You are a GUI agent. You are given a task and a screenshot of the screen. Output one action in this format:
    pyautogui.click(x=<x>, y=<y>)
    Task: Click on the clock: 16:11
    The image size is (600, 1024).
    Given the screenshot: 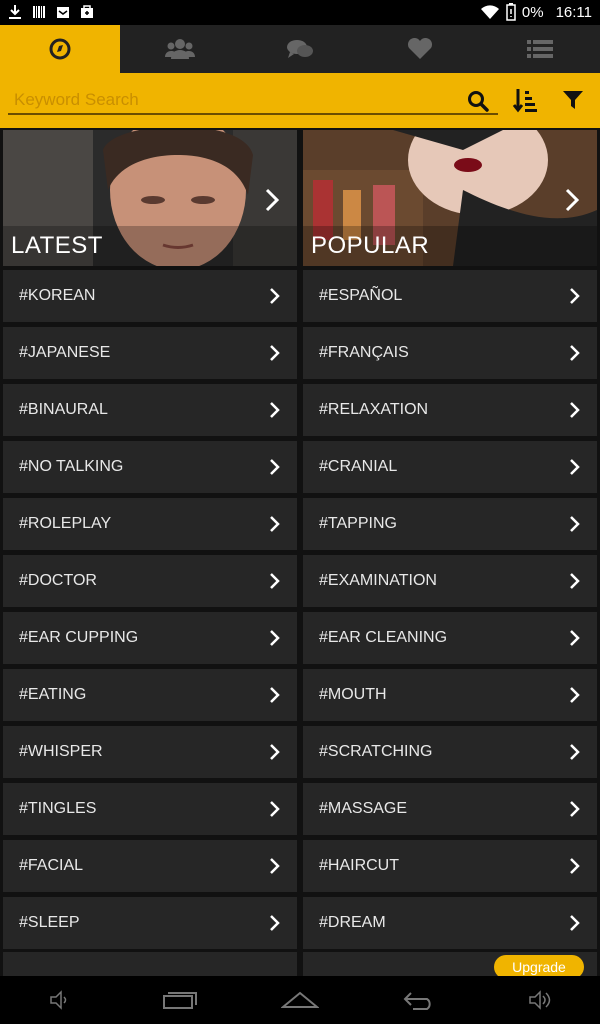 What is the action you would take?
    pyautogui.click(x=573, y=12)
    